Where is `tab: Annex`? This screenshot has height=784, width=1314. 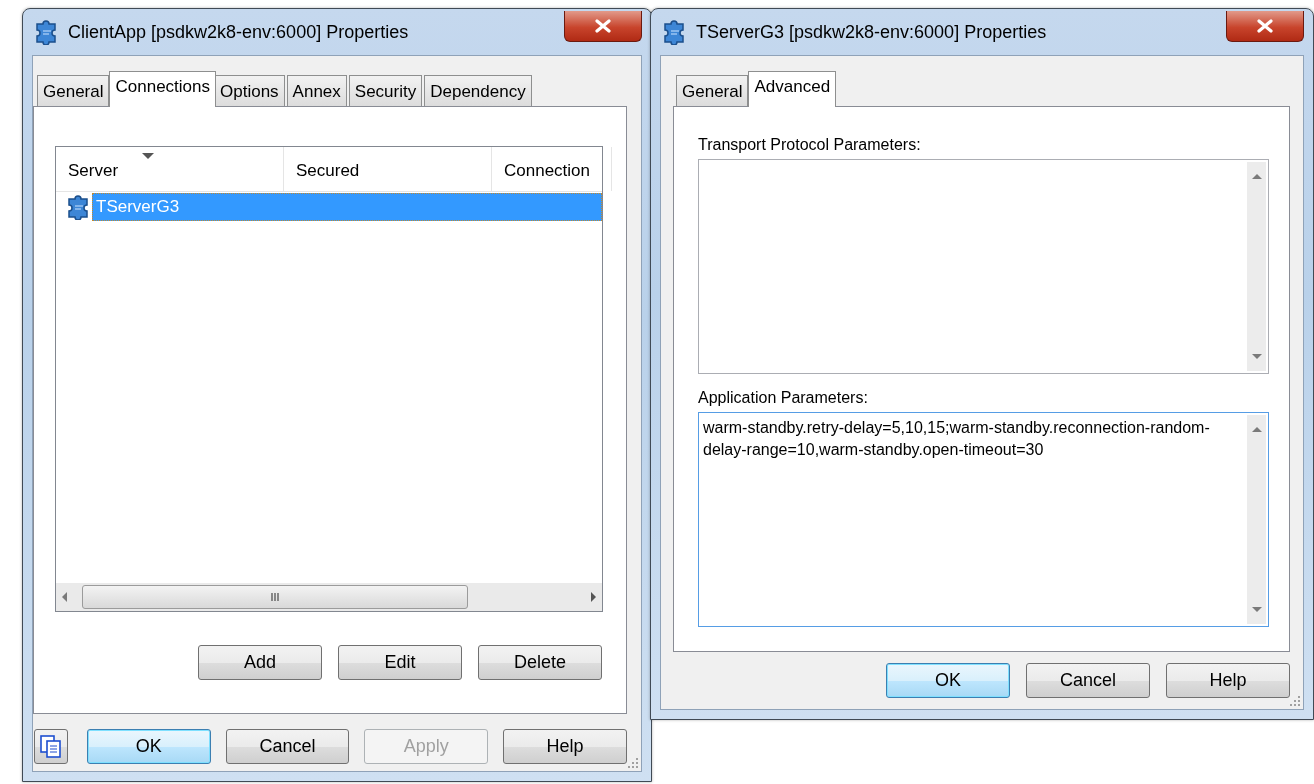
tab: Annex is located at coordinates (316, 90).